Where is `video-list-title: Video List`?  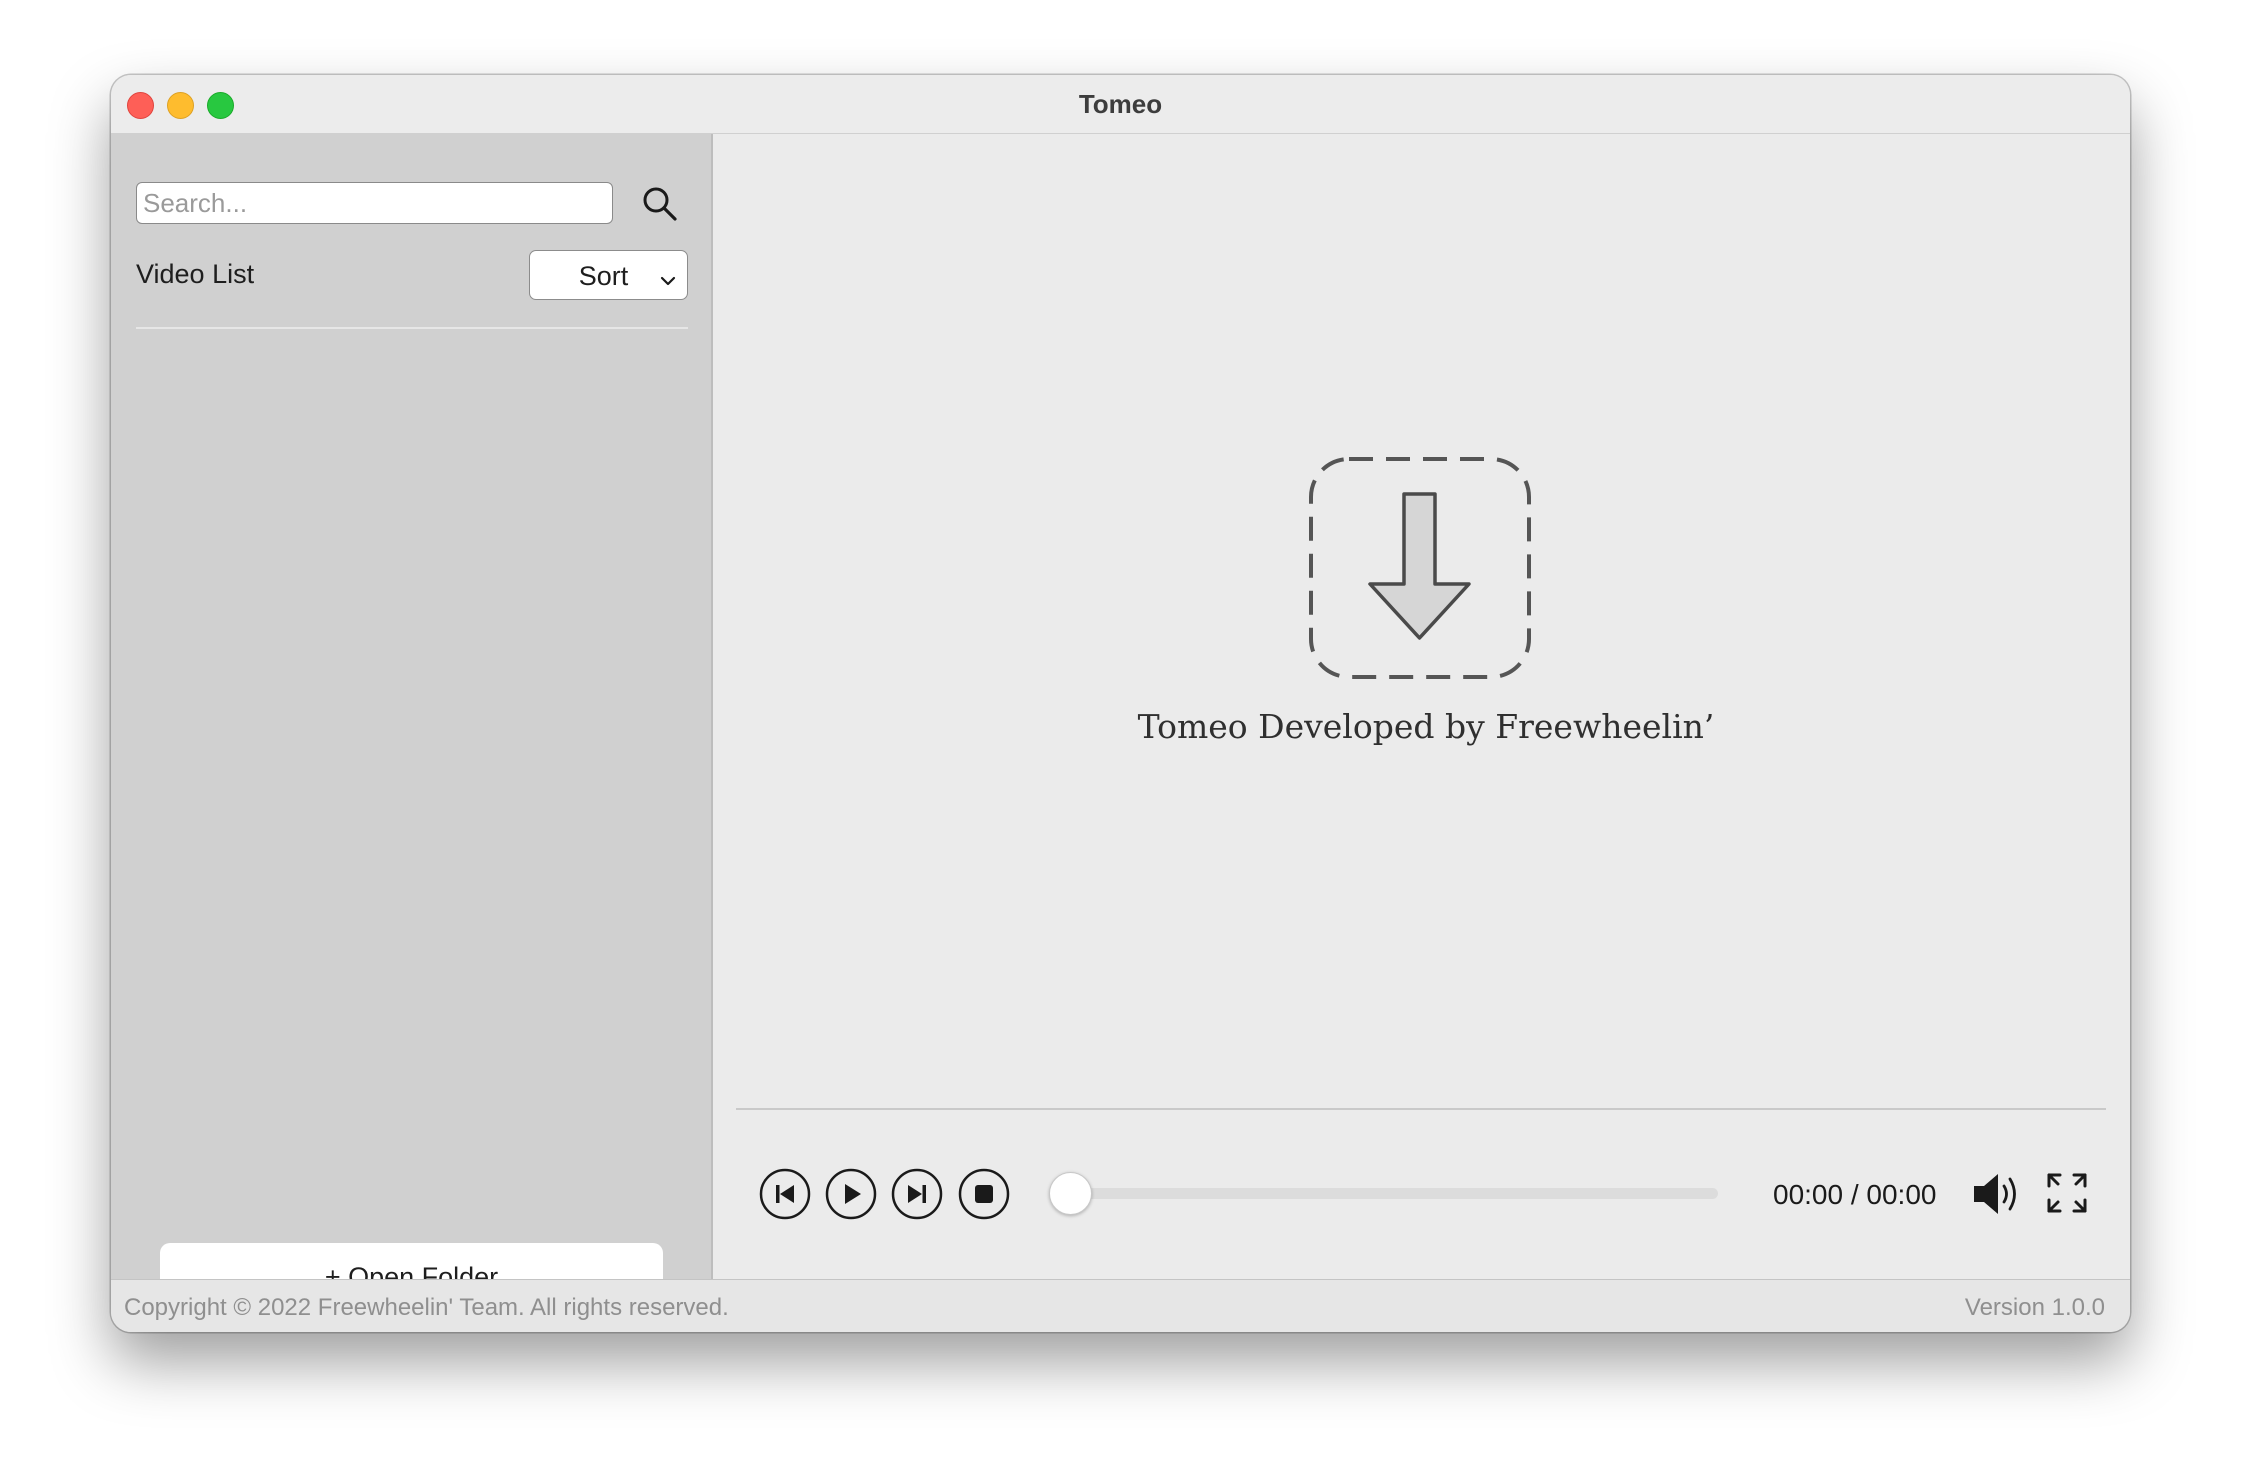
video-list-title: Video List is located at coordinates (195, 274).